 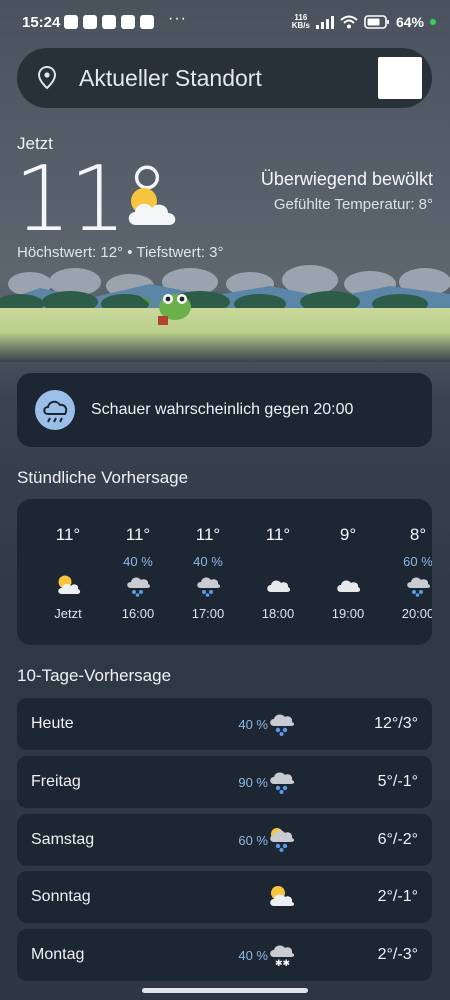 What do you see at coordinates (177, 18) in the screenshot?
I see `more-notifications-icon: ···` at bounding box center [177, 18].